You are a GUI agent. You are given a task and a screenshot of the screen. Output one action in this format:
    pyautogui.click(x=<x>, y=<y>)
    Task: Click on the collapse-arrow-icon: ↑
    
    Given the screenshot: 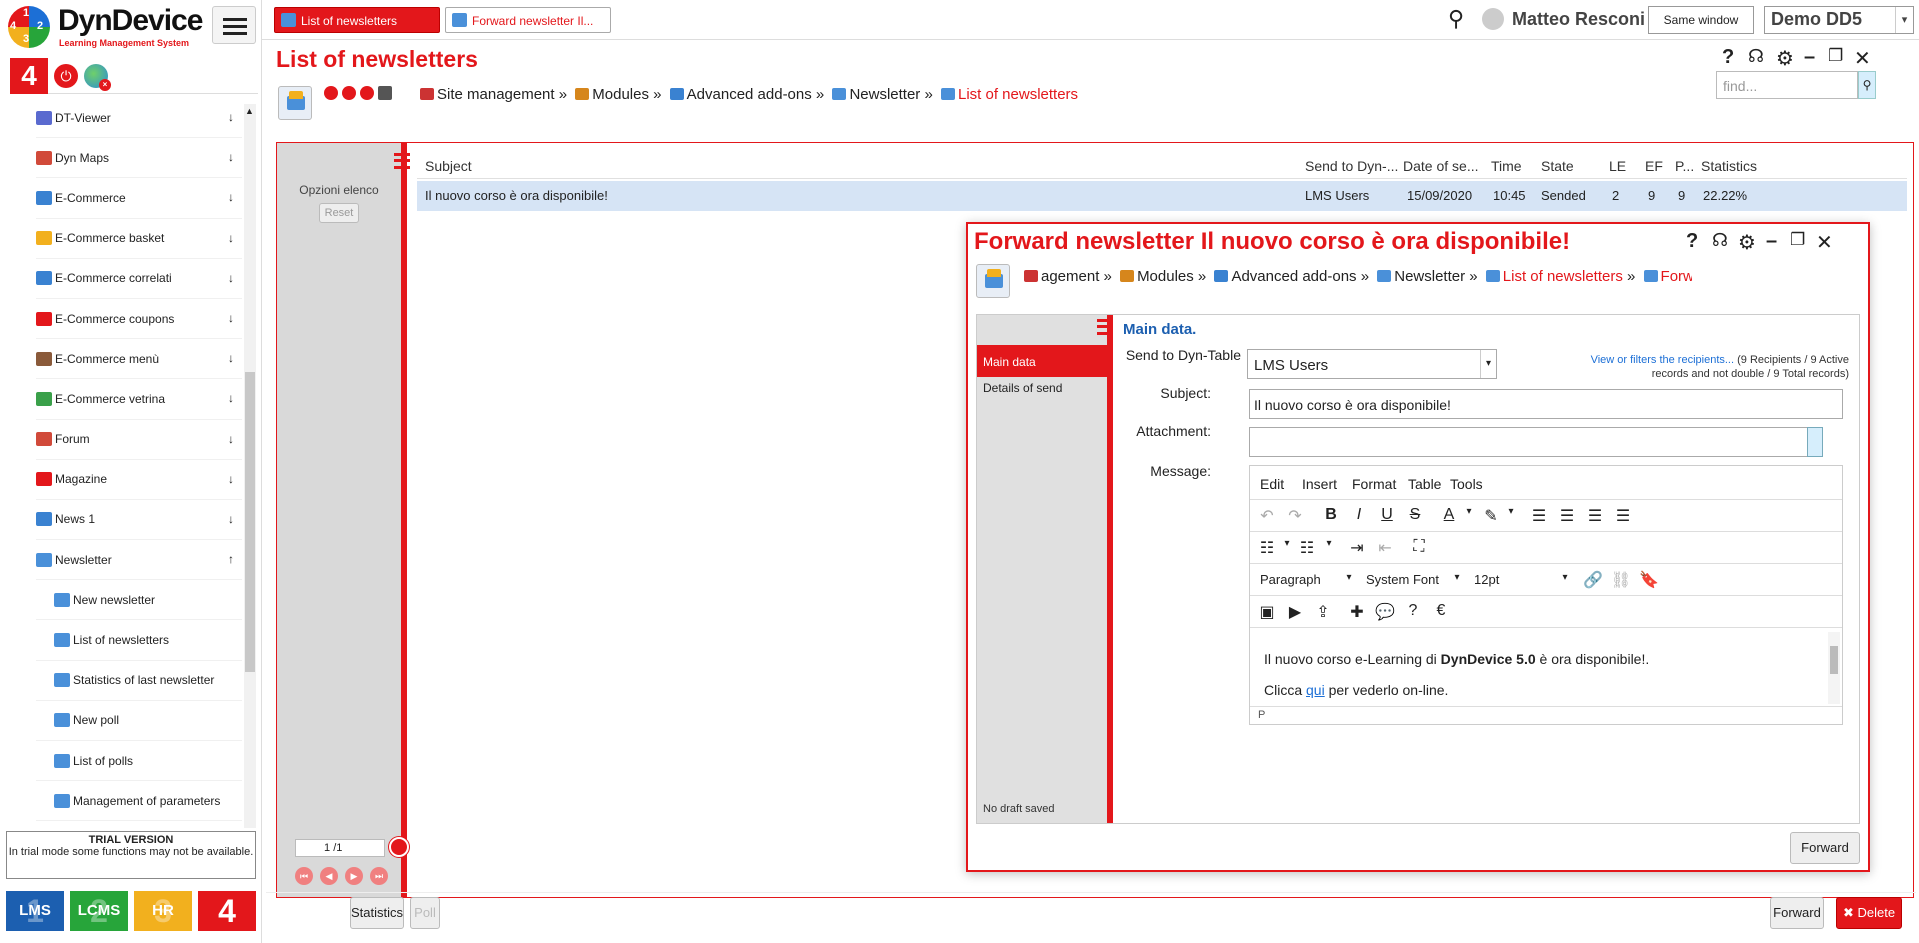 What is the action you would take?
    pyautogui.click(x=231, y=559)
    